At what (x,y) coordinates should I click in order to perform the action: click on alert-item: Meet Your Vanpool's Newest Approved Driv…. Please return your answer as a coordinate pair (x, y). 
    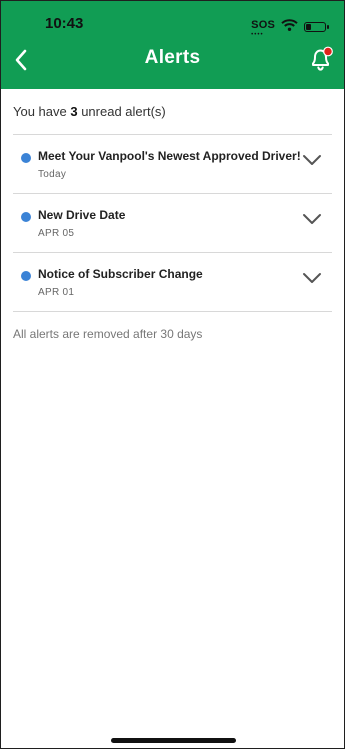
    Looking at the image, I should click on (172, 164).